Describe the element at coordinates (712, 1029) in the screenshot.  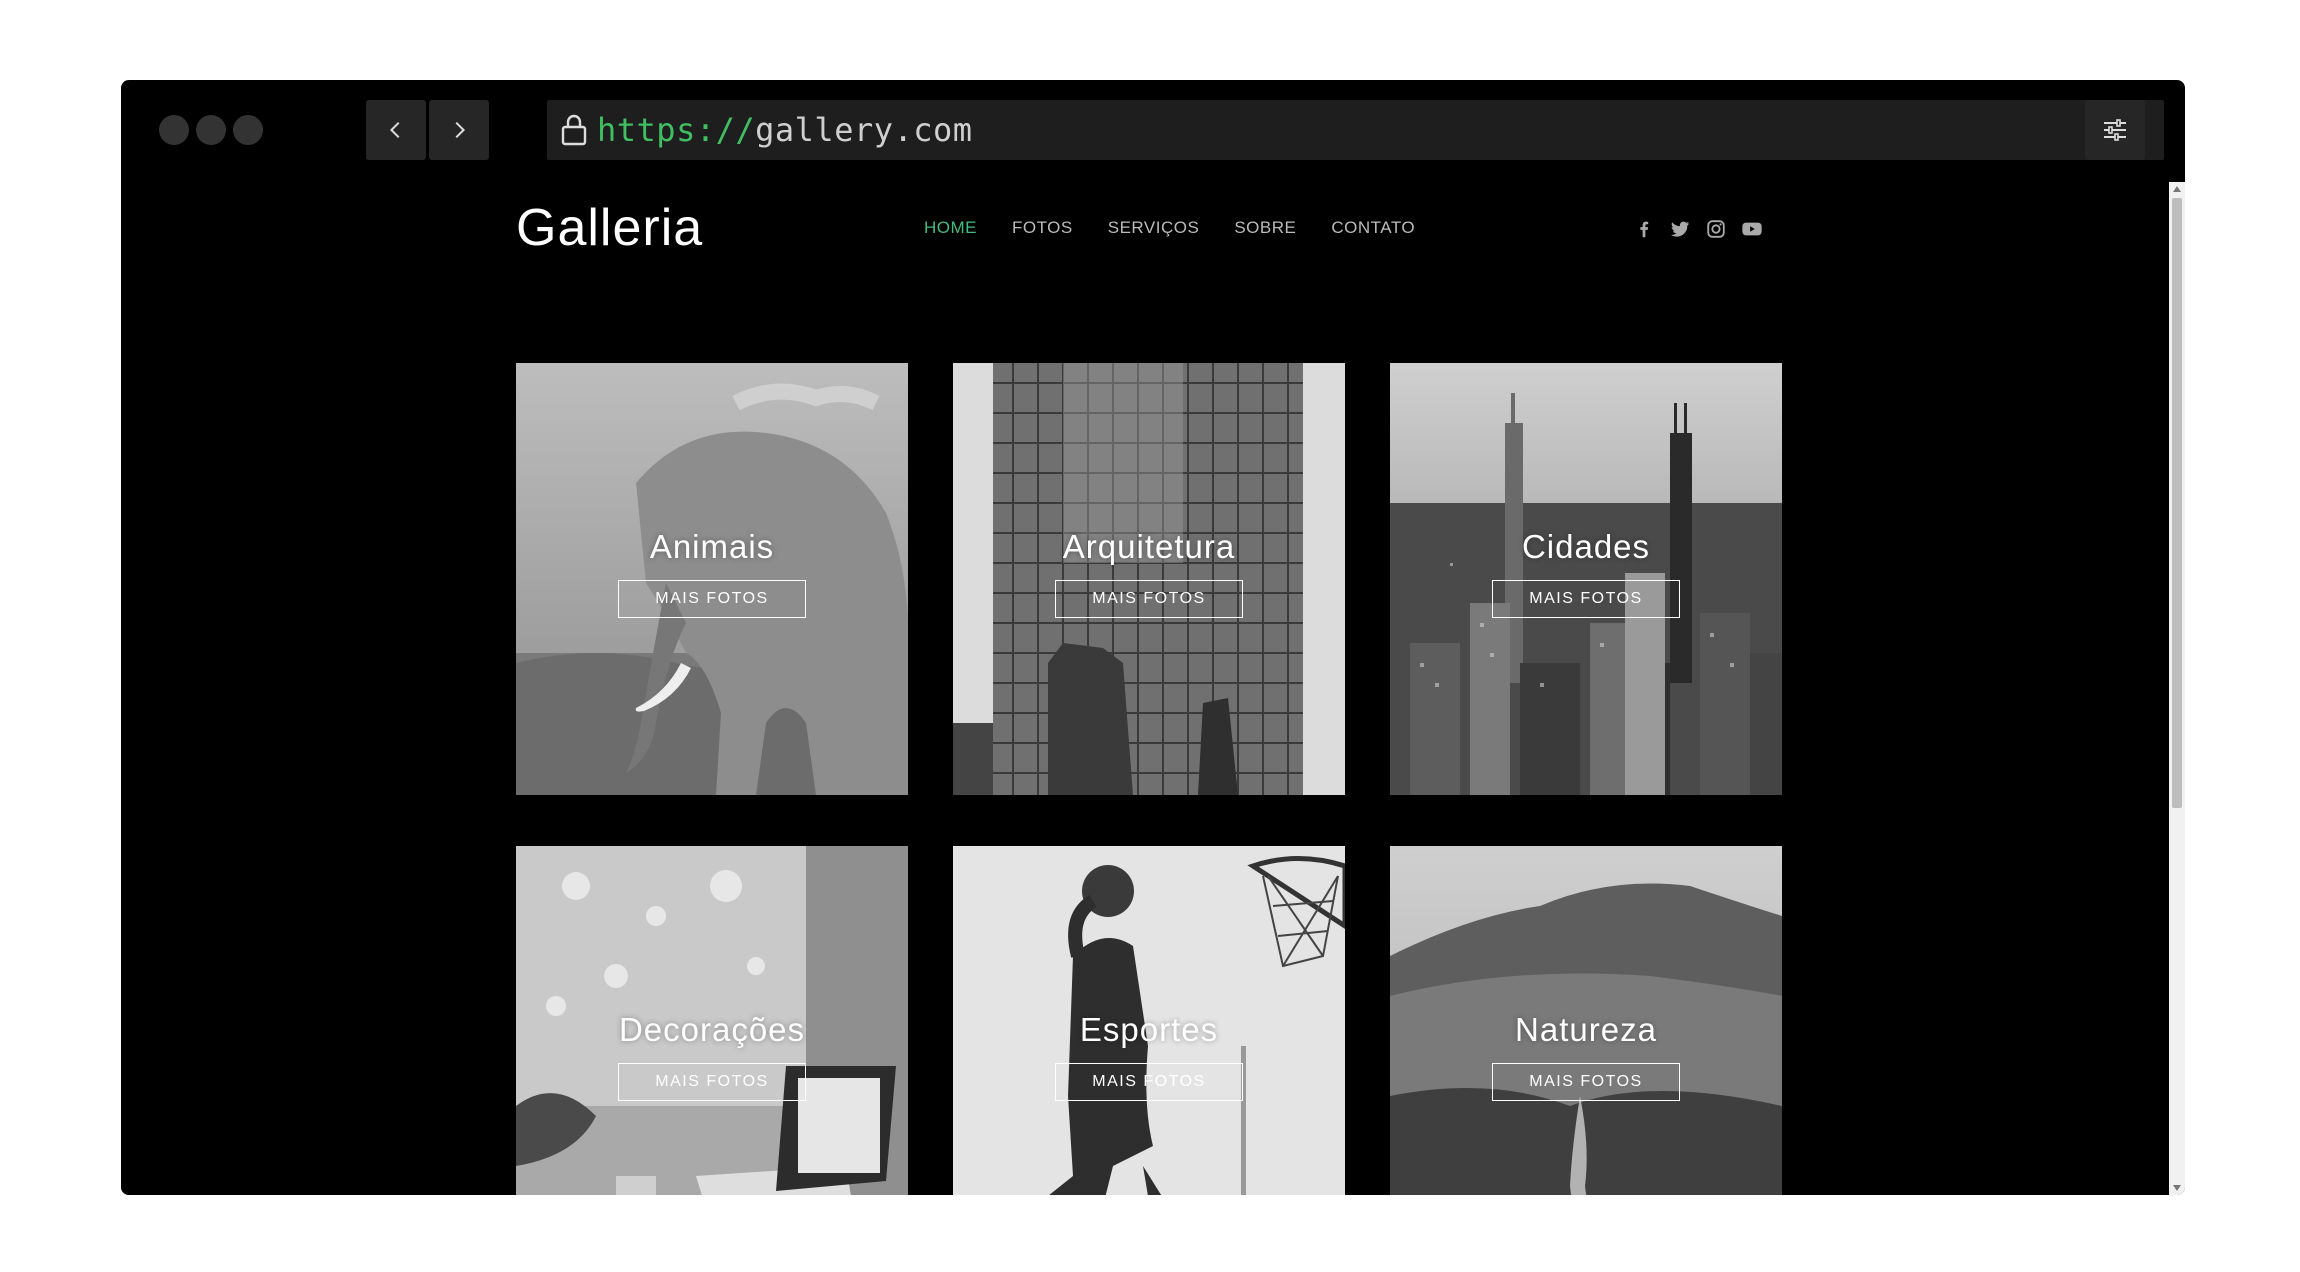
I see `card-title: Decorações` at that location.